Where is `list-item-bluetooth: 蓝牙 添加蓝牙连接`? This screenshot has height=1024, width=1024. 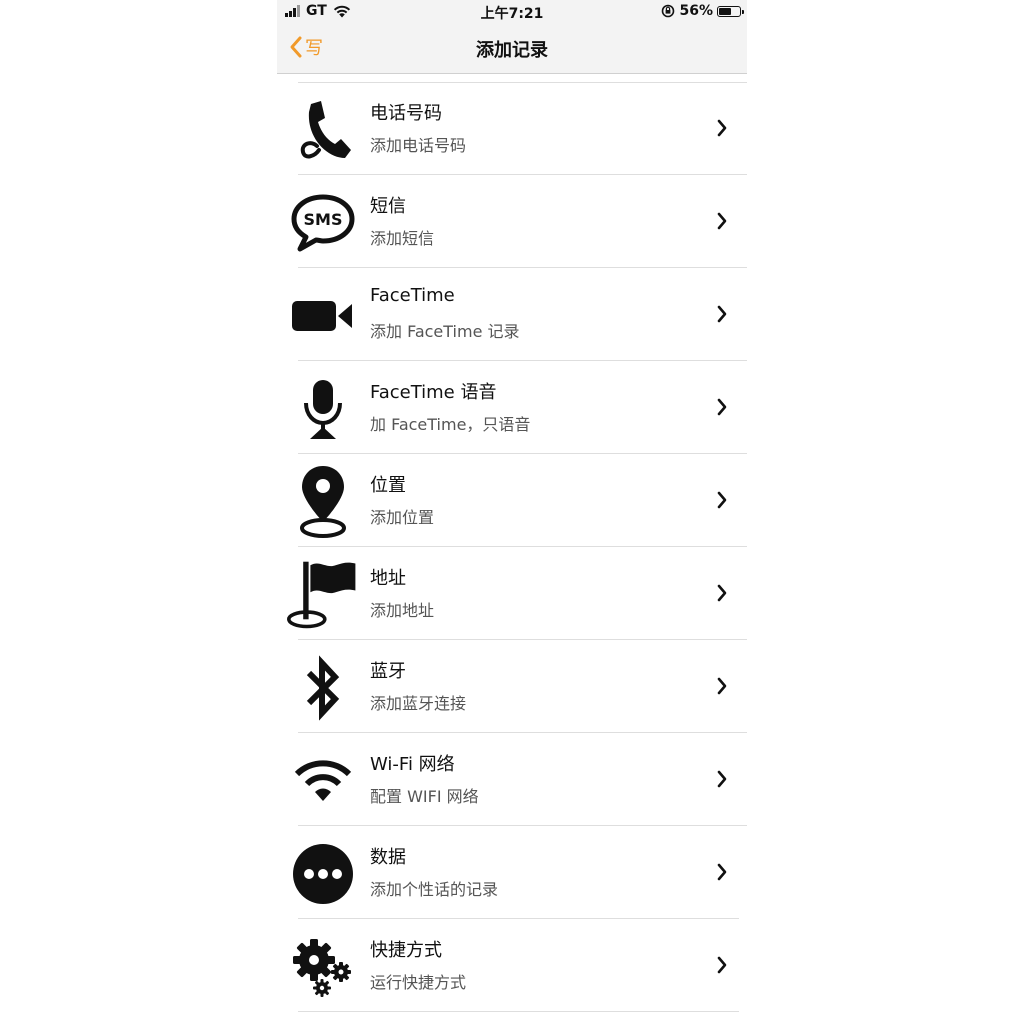
list-item-bluetooth: 蓝牙 添加蓝牙连接 is located at coordinates (512, 686).